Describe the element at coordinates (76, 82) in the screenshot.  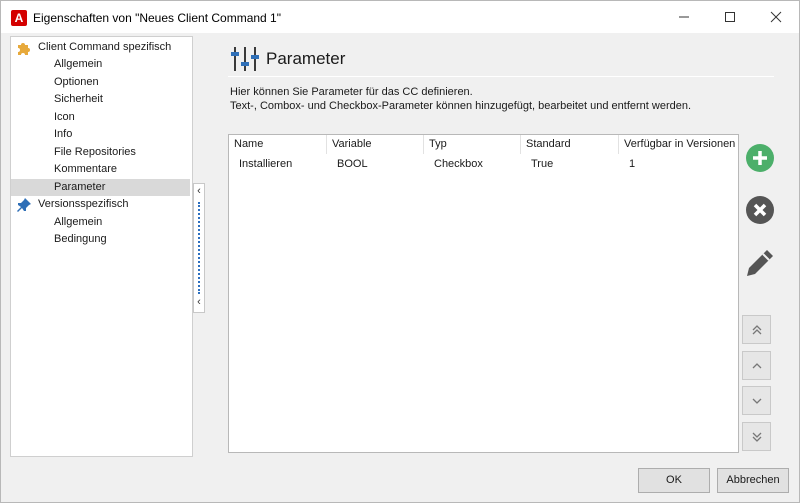
I see `tree-item-label: Optionen` at that location.